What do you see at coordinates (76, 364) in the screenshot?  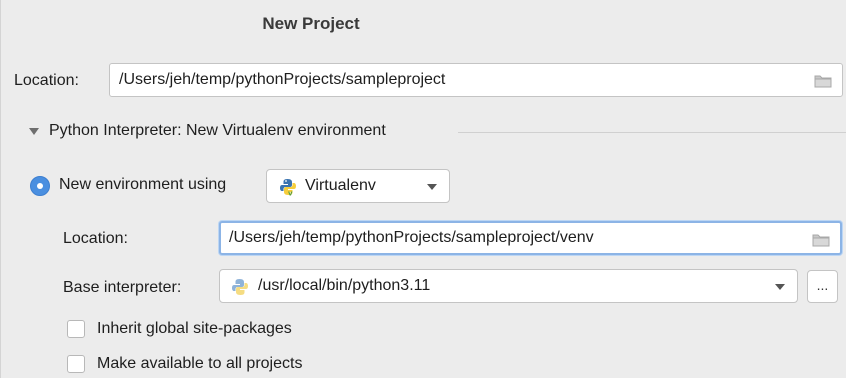 I see `make-available-checkbox` at bounding box center [76, 364].